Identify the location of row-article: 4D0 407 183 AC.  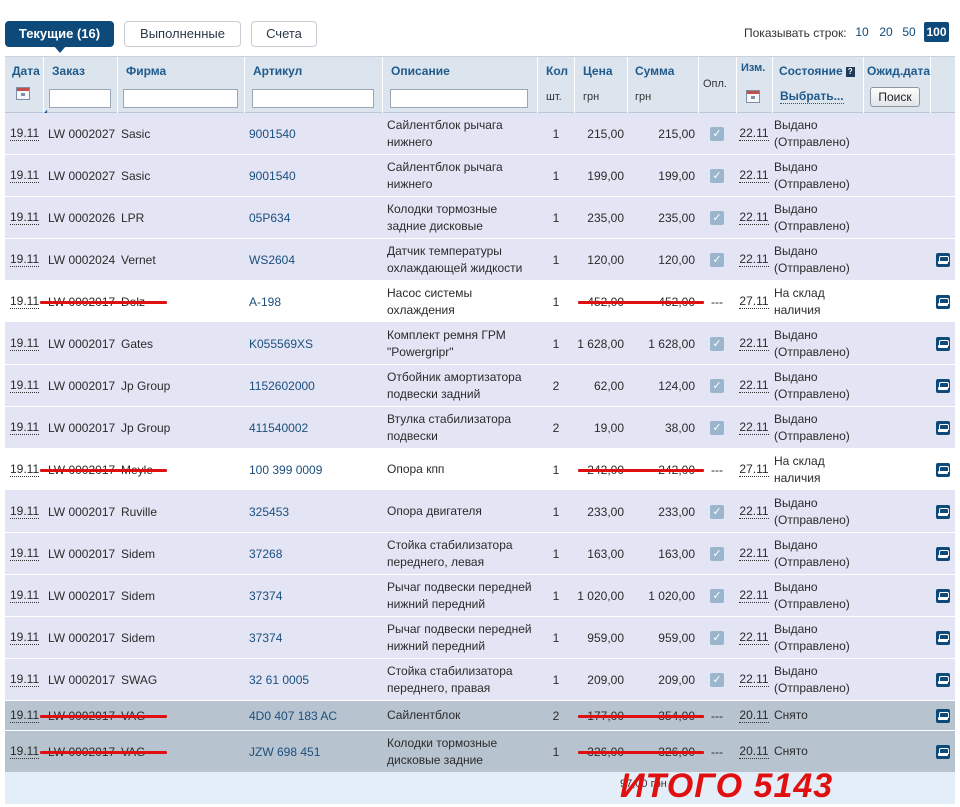
(314, 715).